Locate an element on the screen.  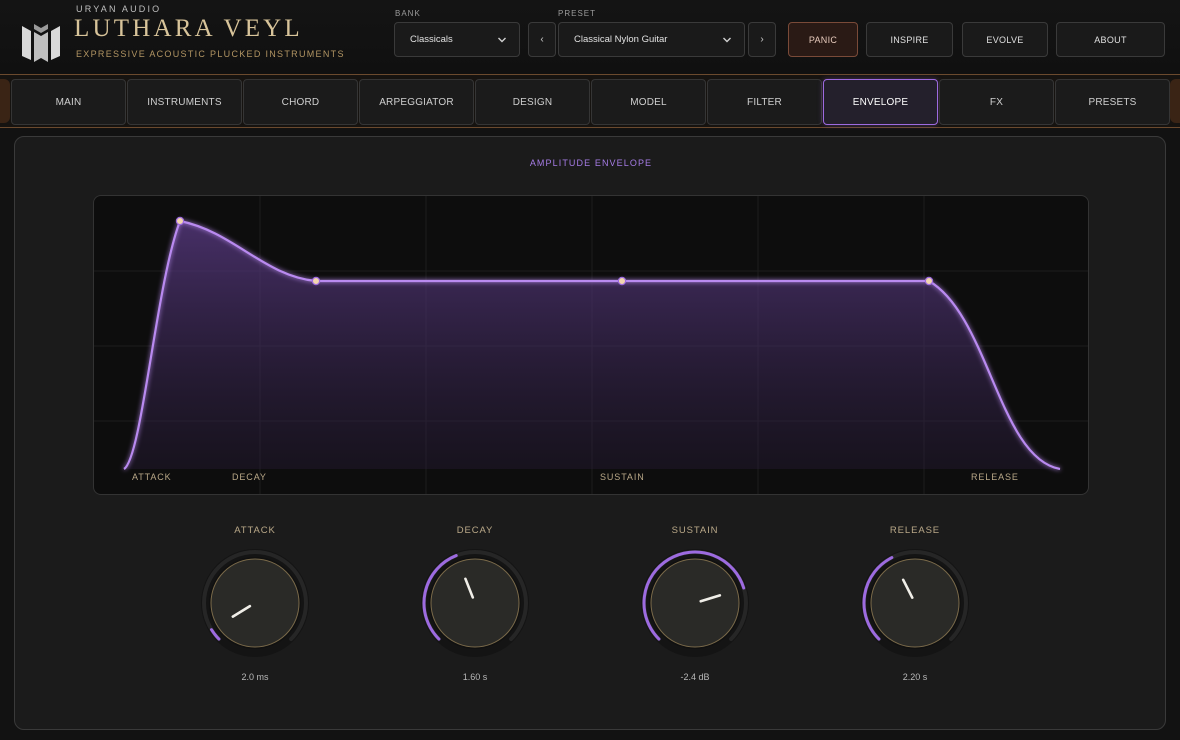
sustain-node is located at coordinates (622, 281).